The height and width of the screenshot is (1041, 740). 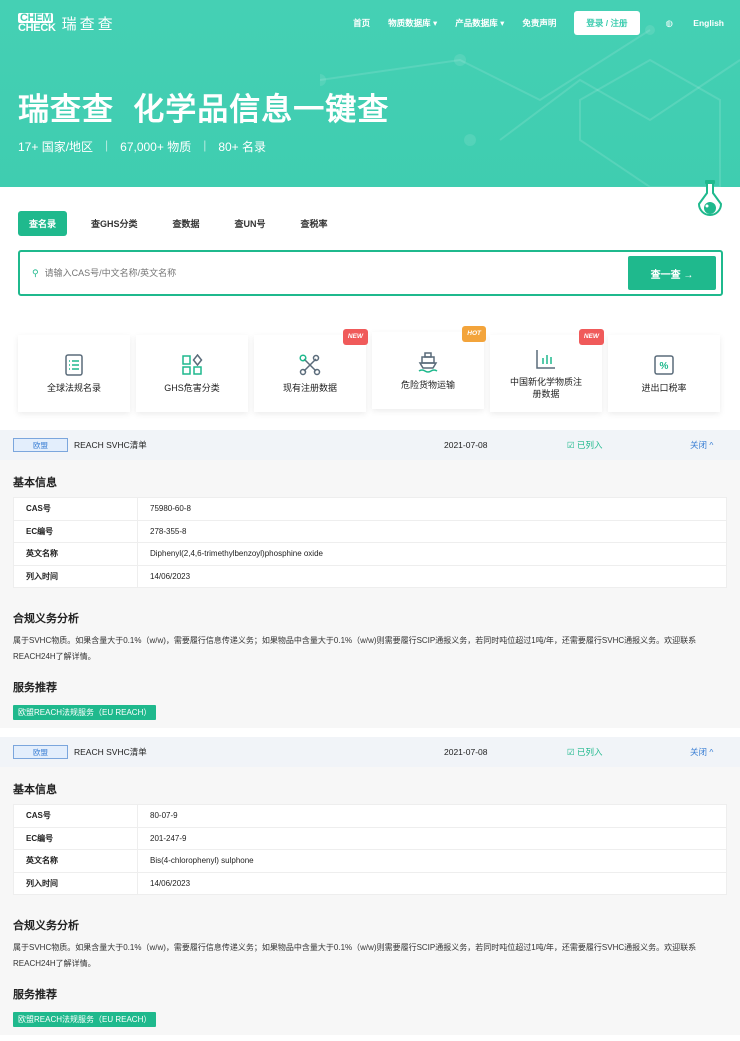 I want to click on card-global-lists: 全球法规名录, so click(x=74, y=373).